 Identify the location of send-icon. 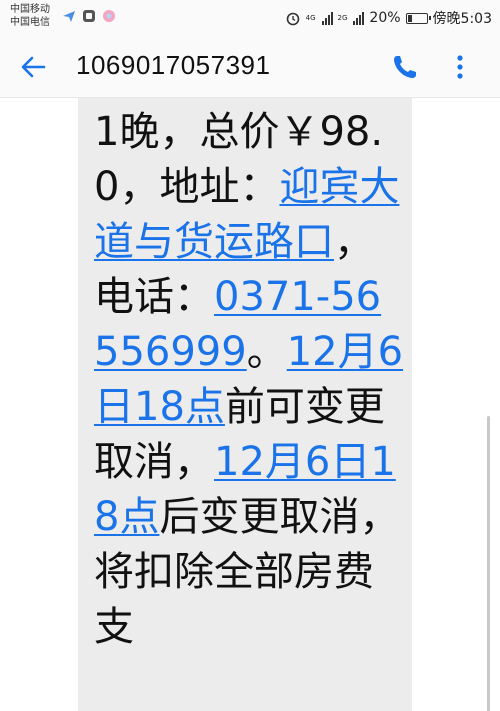
(69, 16).